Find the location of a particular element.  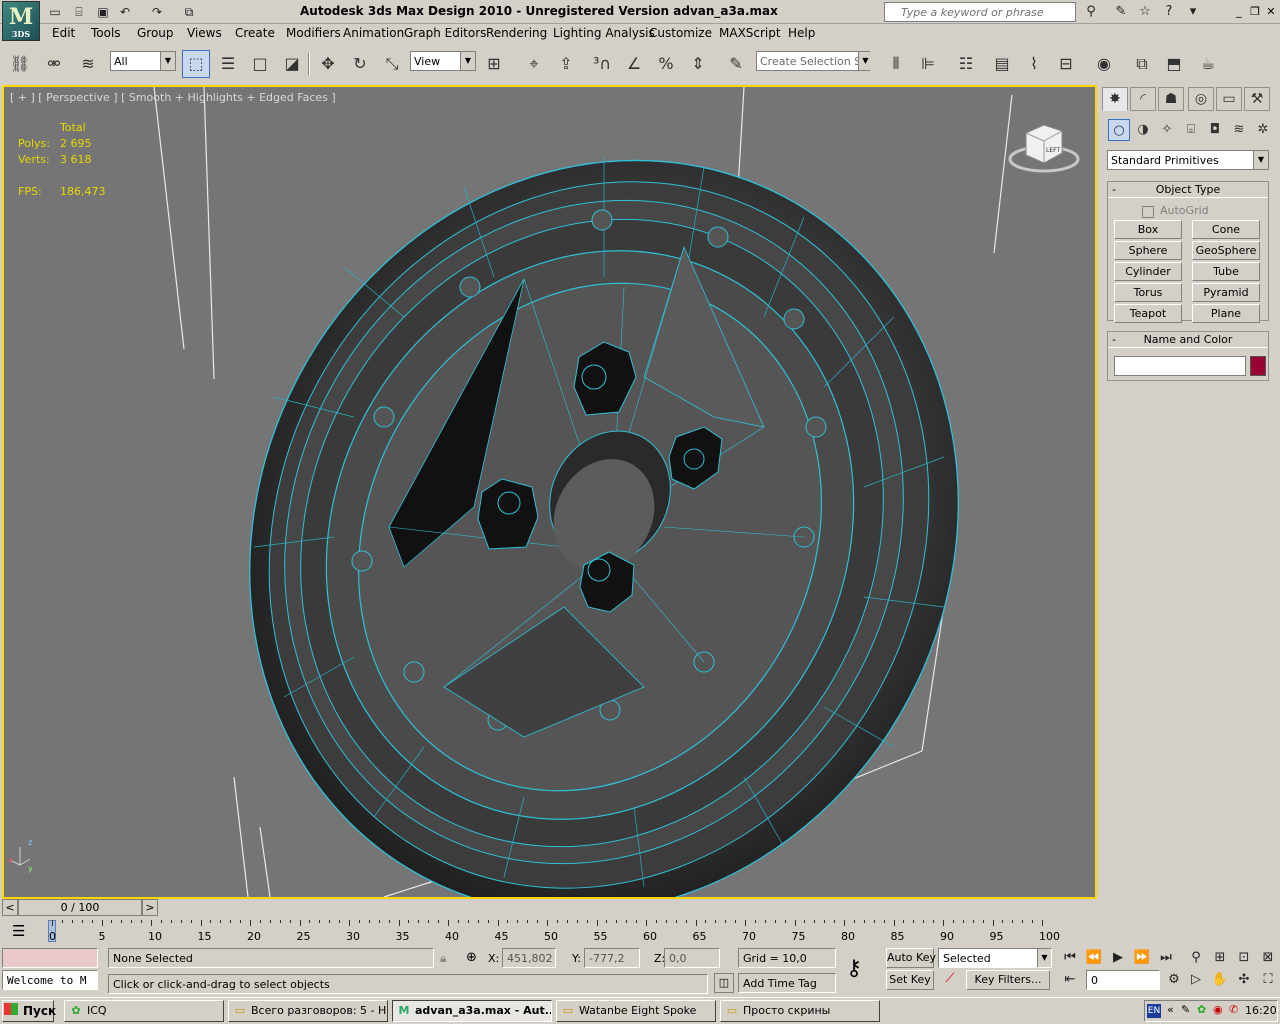

maxscript-mini-listener: Welcome to M is located at coordinates (50, 980).